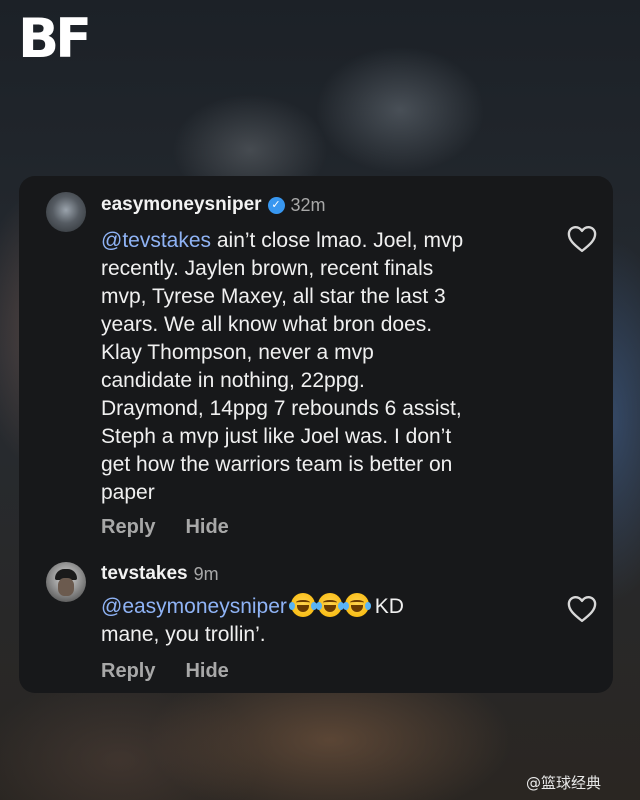  What do you see at coordinates (156, 240) in the screenshot?
I see `mention-link: @tevstakes` at bounding box center [156, 240].